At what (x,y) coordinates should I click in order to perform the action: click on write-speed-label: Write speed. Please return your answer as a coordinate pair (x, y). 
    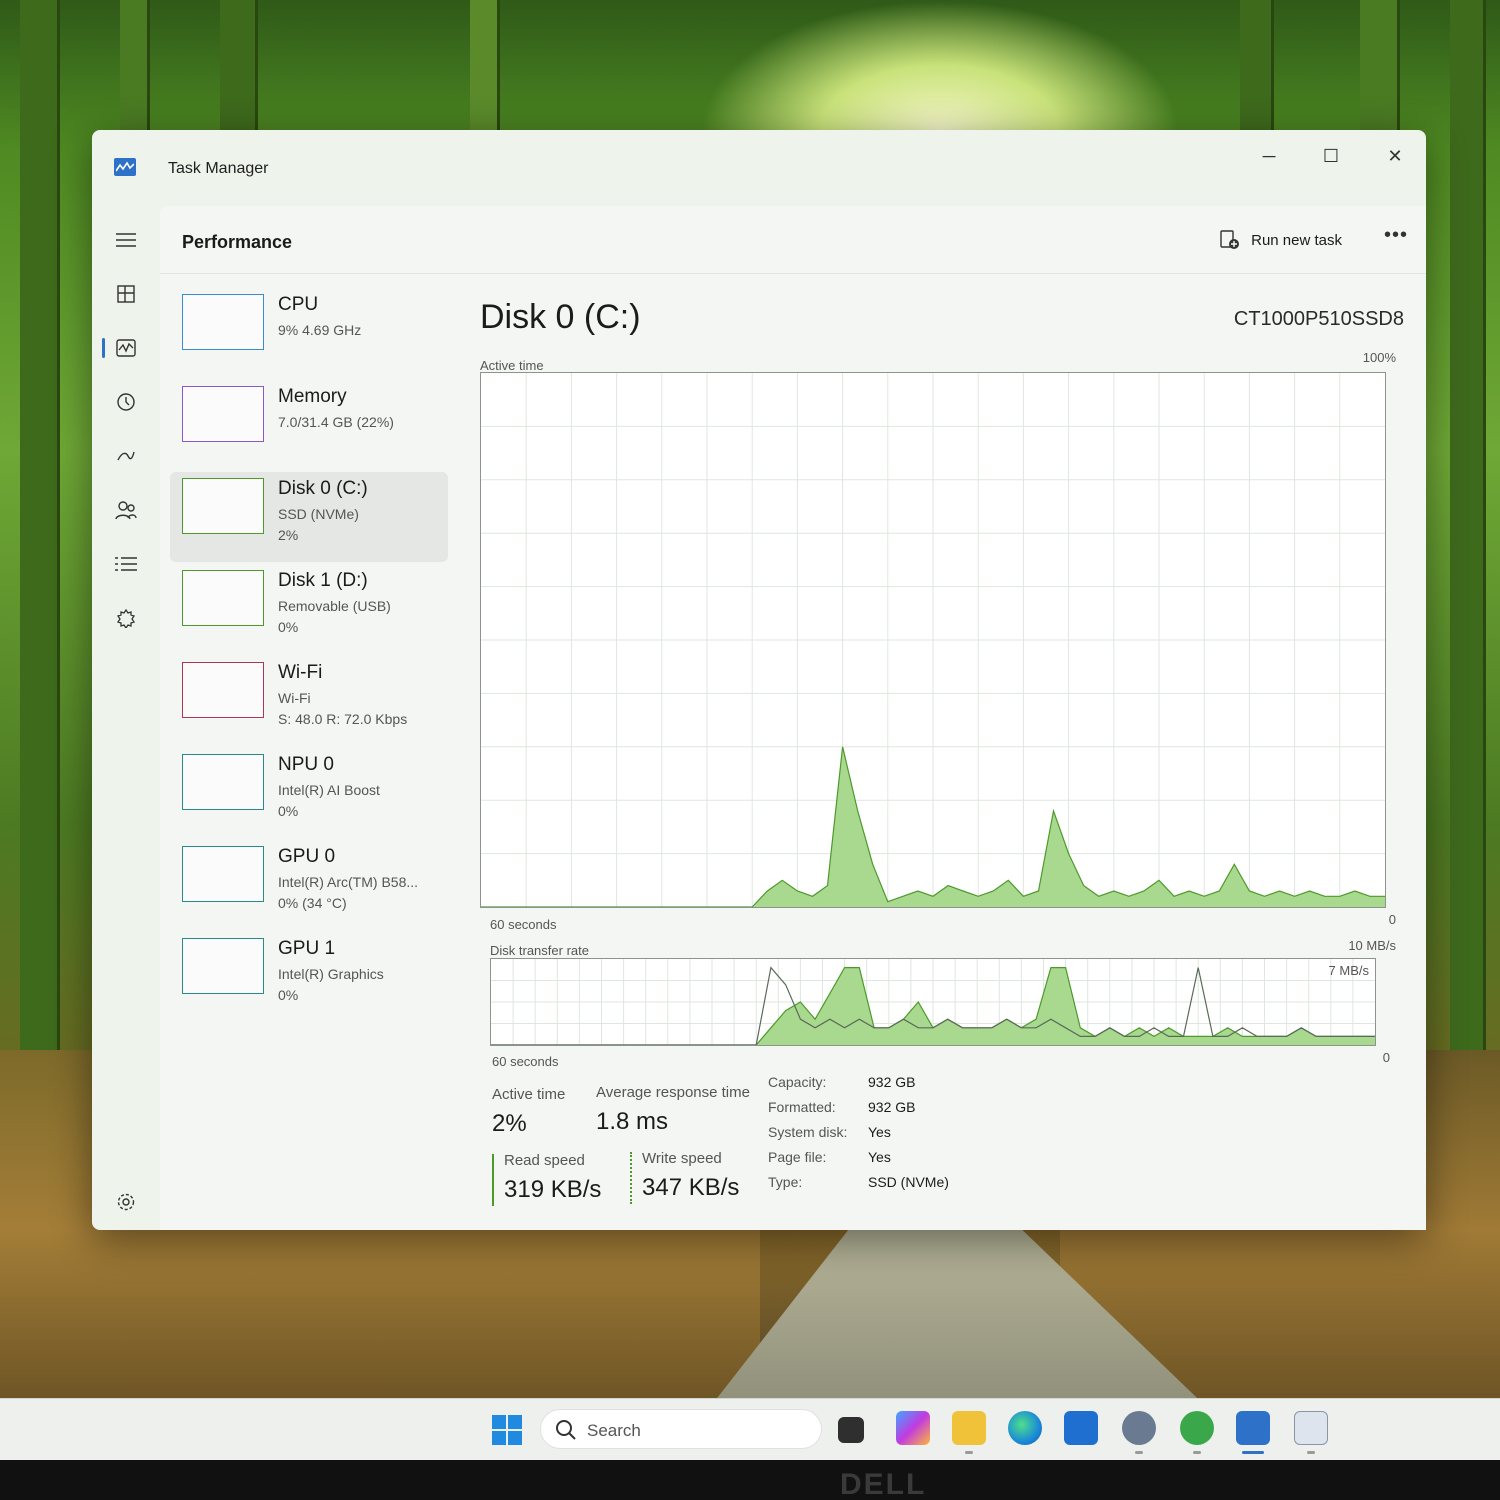
    Looking at the image, I should click on (682, 1158).